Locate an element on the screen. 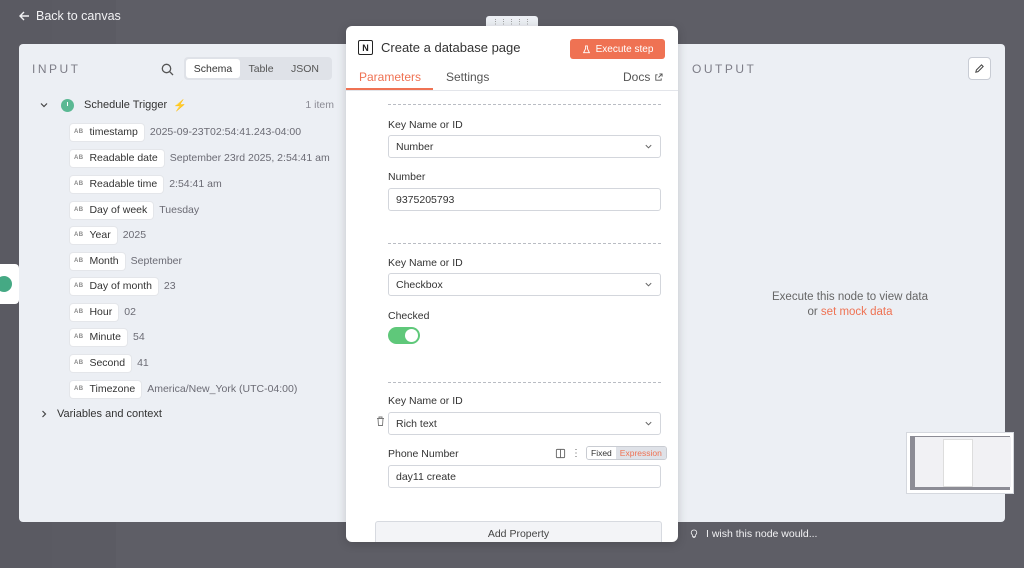 This screenshot has height=568, width=1024. tab-schema: Schema is located at coordinates (213, 68).